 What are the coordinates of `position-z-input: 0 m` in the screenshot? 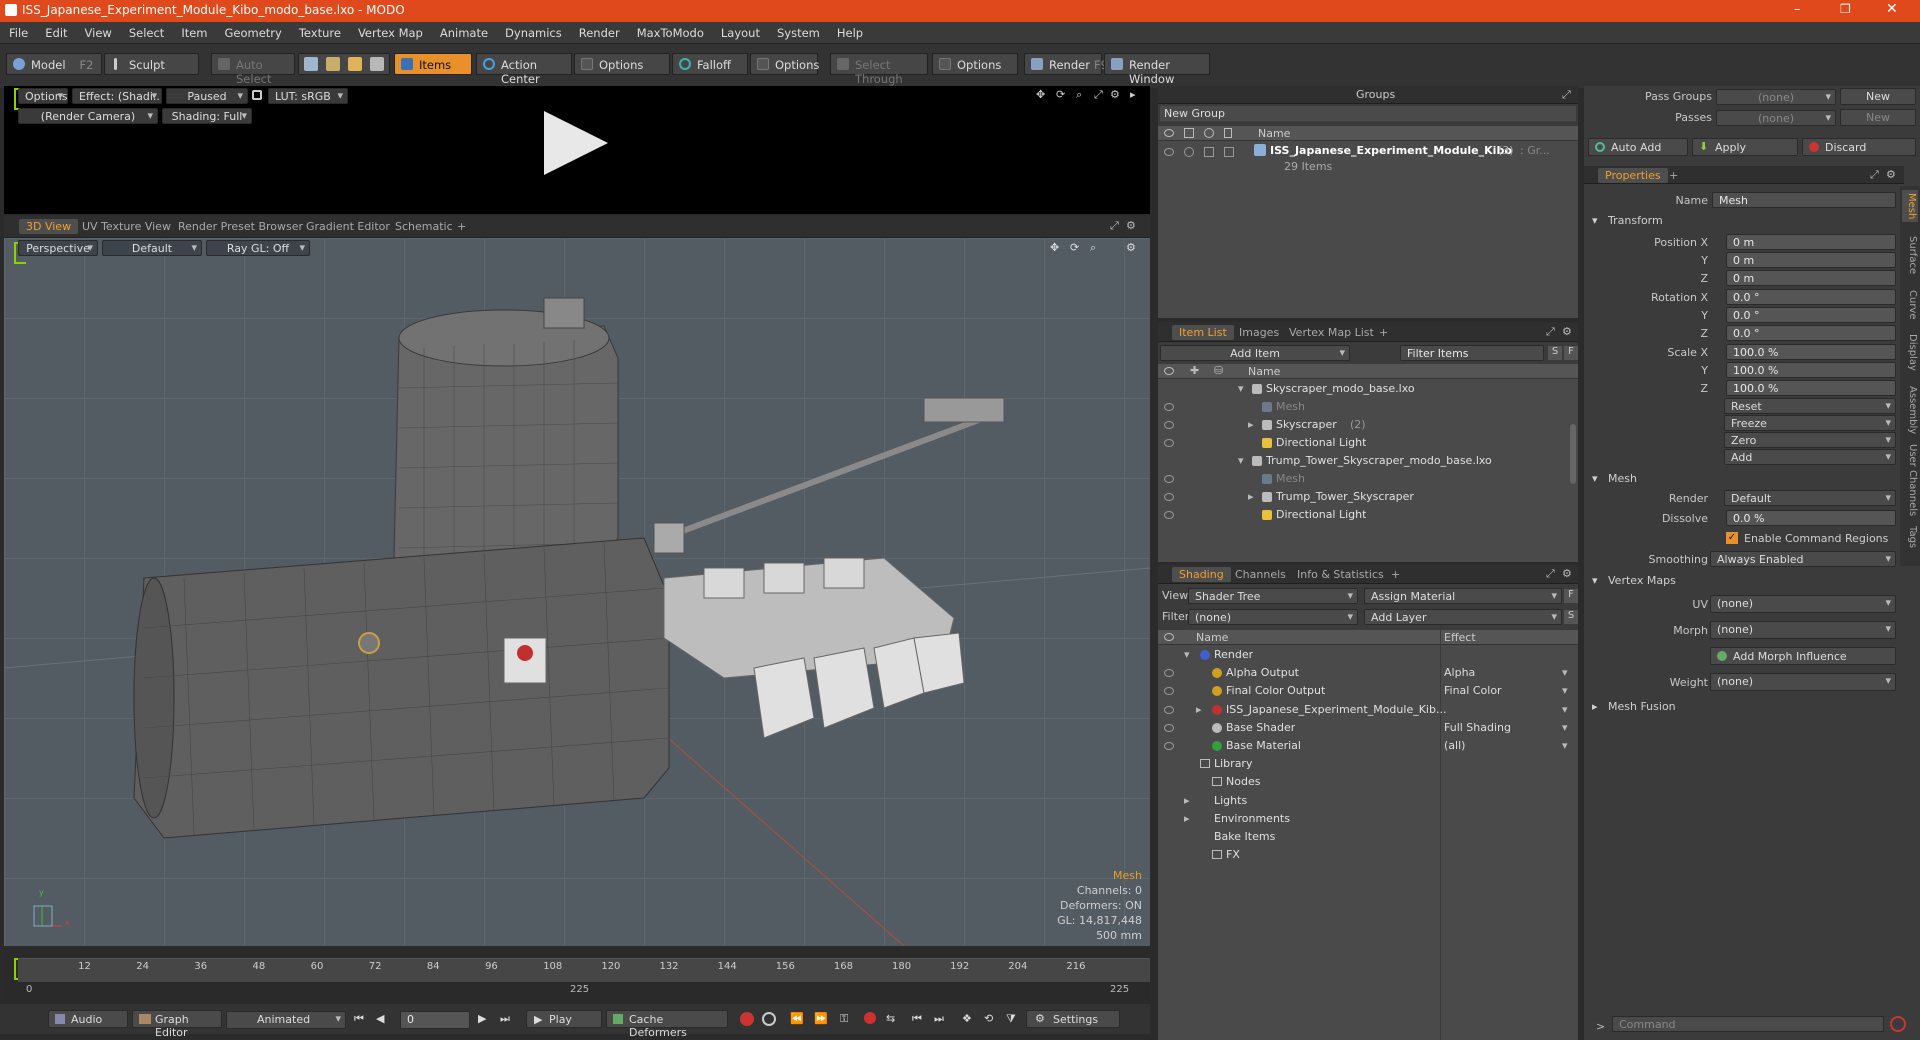 It's located at (1811, 278).